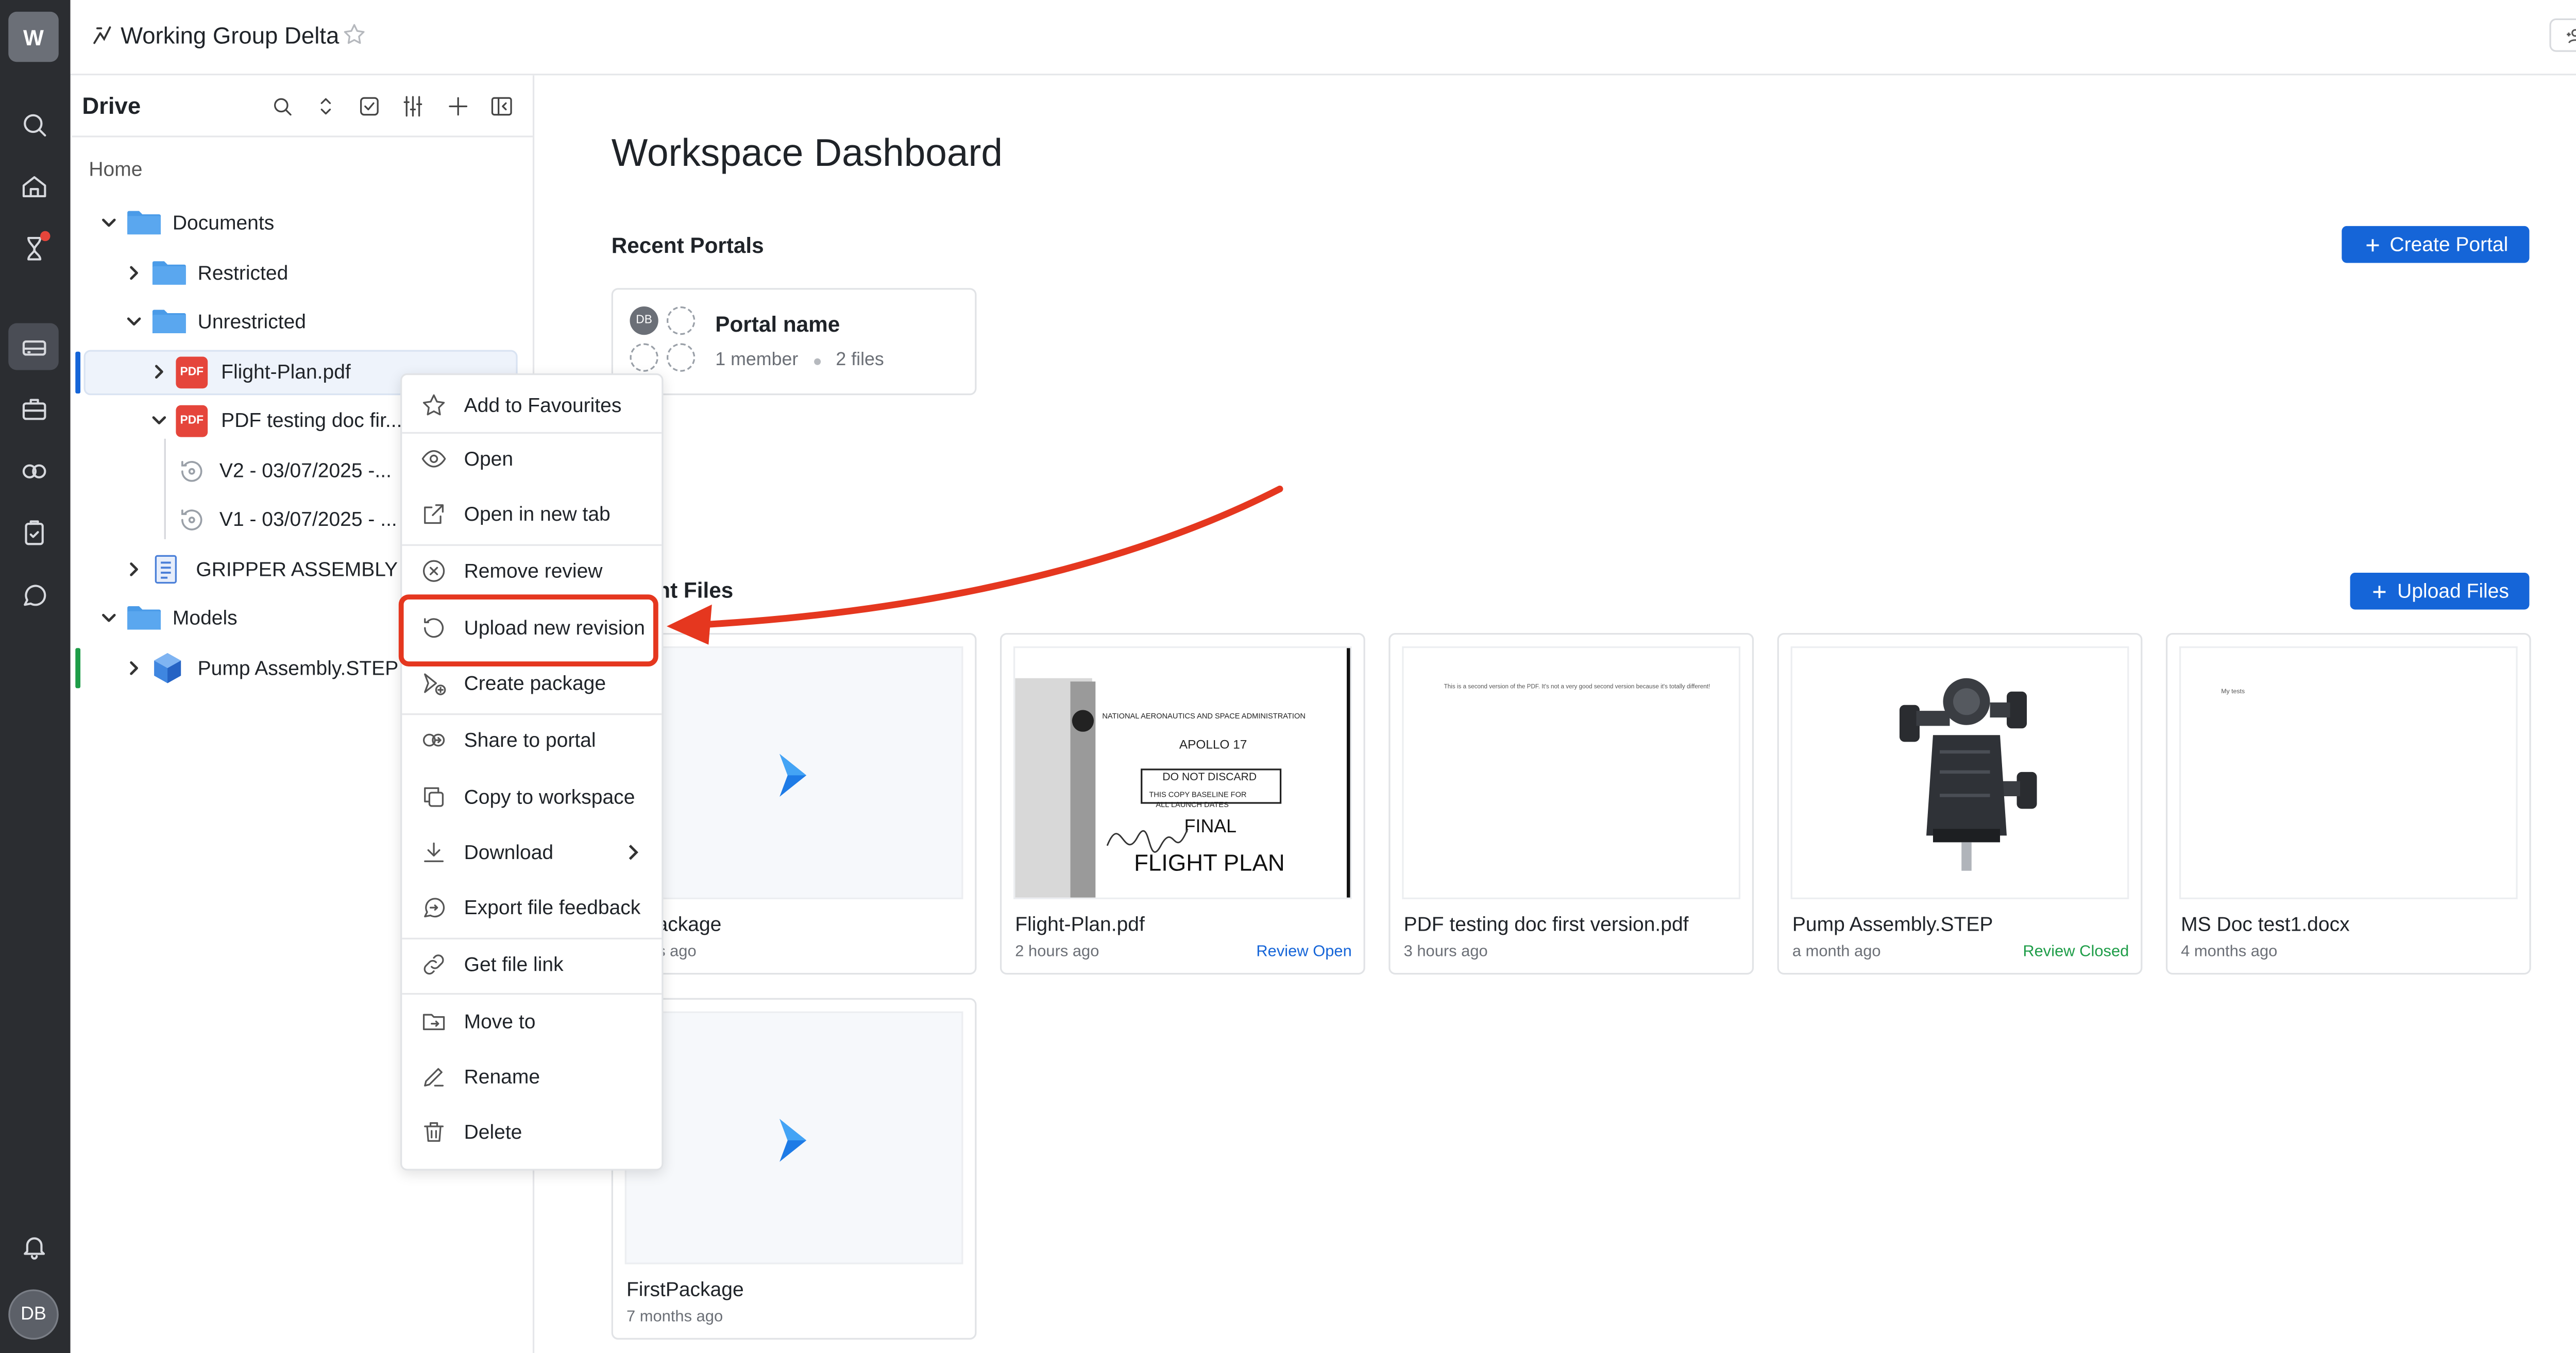 This screenshot has width=2576, height=1353. What do you see at coordinates (33, 346) in the screenshot?
I see `drive-icon` at bounding box center [33, 346].